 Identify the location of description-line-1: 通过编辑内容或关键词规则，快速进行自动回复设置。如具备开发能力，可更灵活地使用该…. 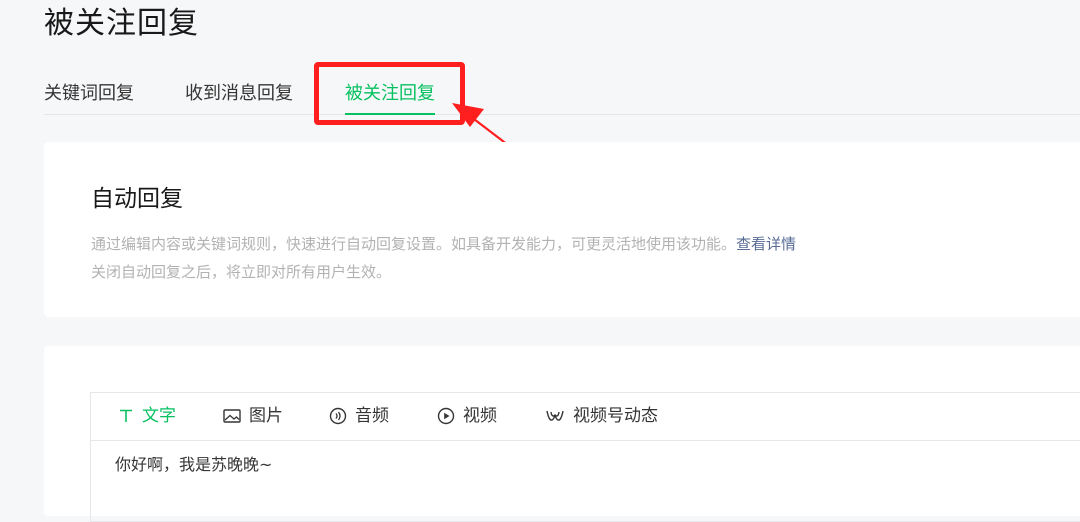
(443, 244).